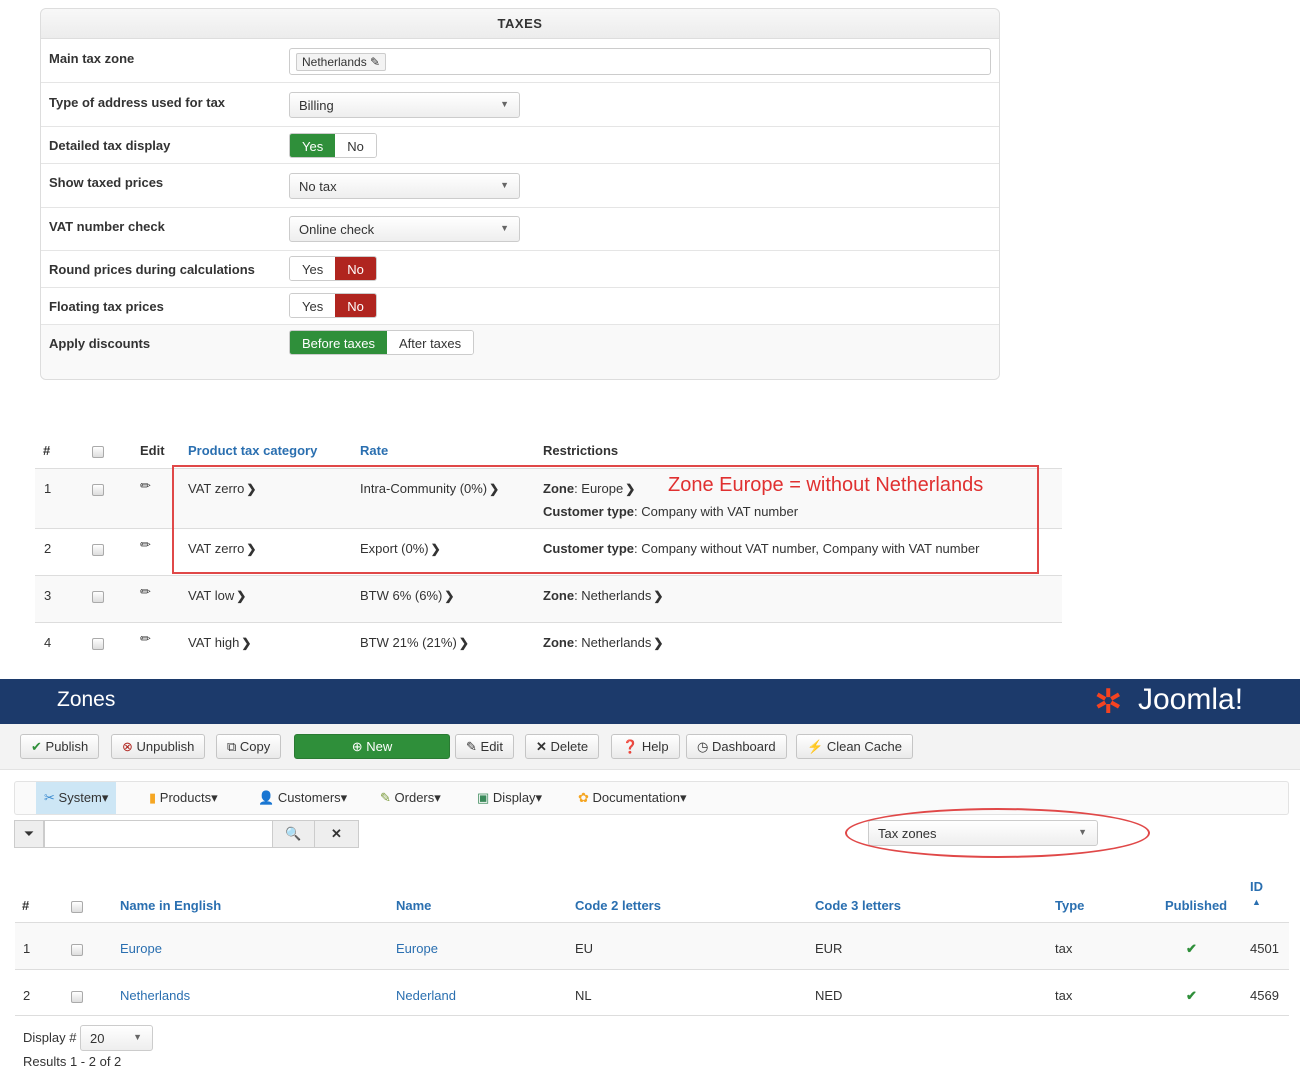  What do you see at coordinates (183, 798) in the screenshot?
I see `menu-products: ▮ Products▾` at bounding box center [183, 798].